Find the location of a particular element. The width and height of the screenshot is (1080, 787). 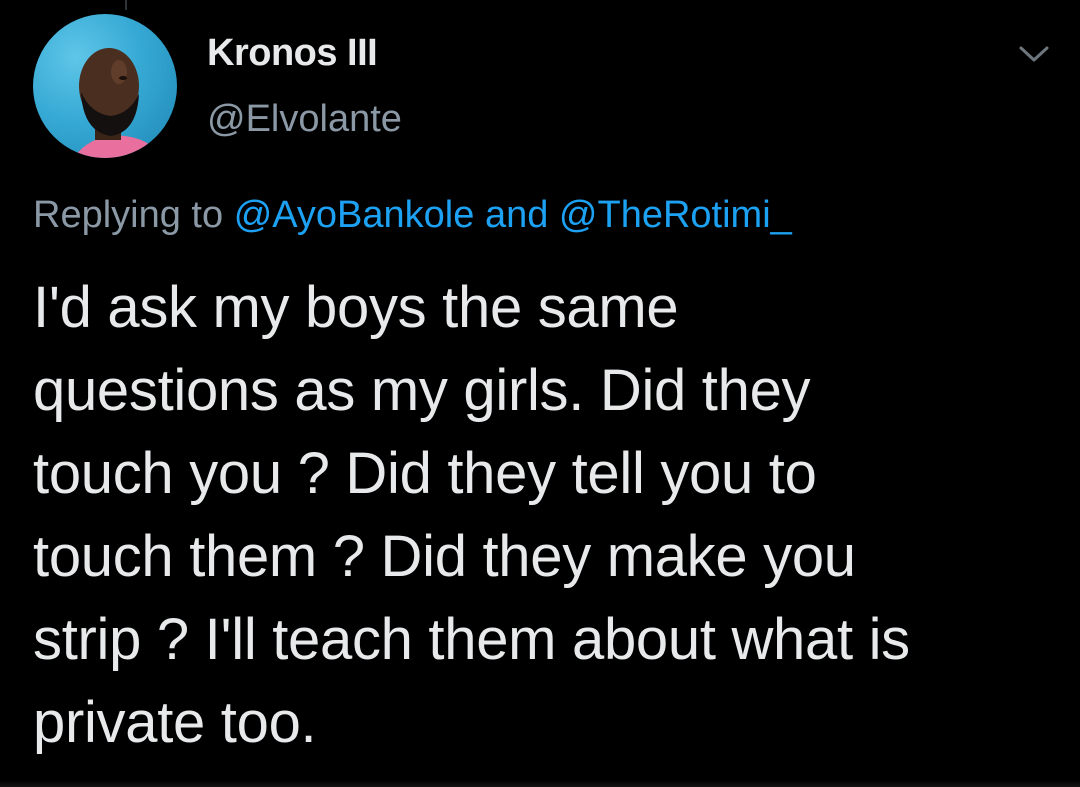

tweet-text-line: private too. is located at coordinates (175, 722).